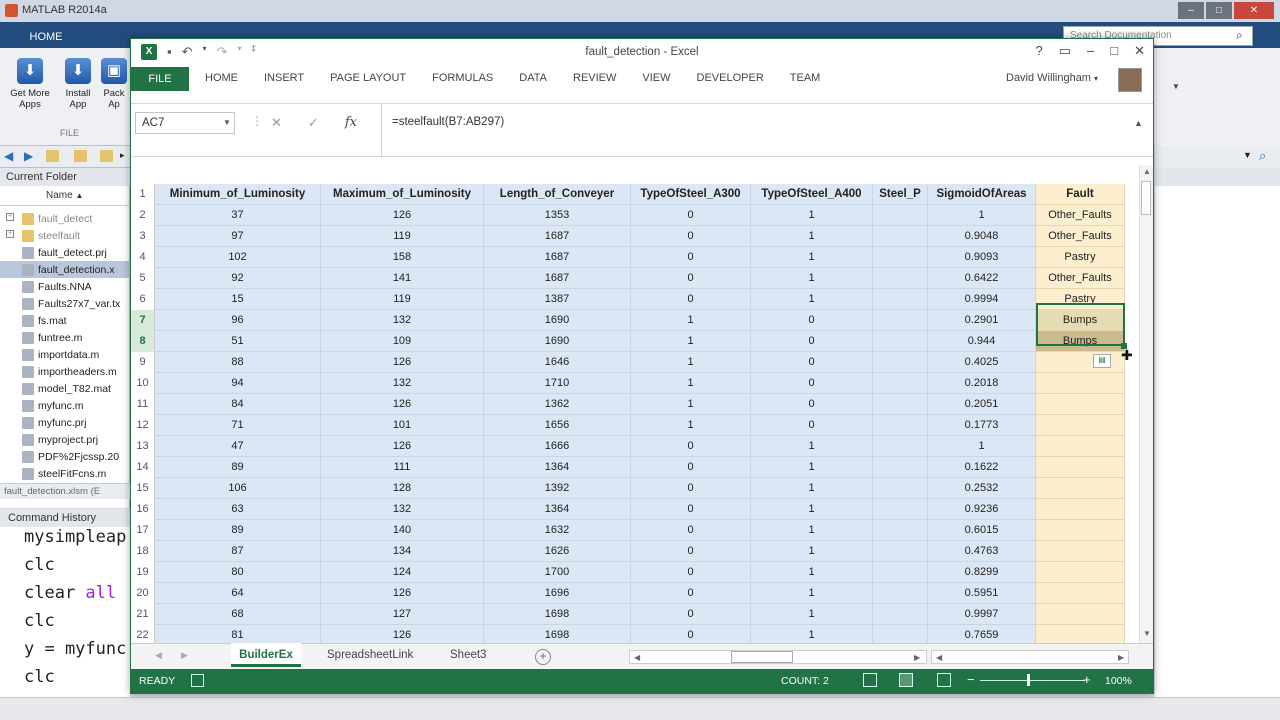 The height and width of the screenshot is (720, 1280). I want to click on file-item: steelFitFcns.m, so click(65, 473).